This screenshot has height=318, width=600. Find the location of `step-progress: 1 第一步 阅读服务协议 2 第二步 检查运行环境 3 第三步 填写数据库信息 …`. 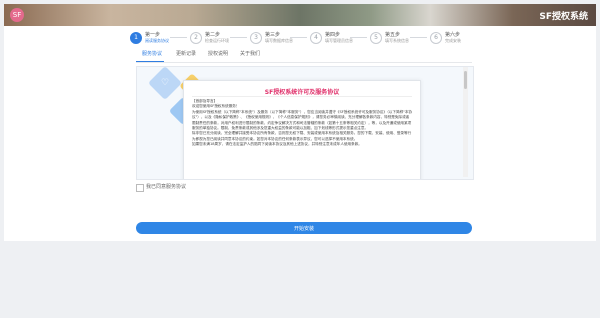

step-progress: 1 第一步 阅读服务协议 2 第二步 检查运行环境 3 第三步 填写数据库信息 … is located at coordinates (305, 40).